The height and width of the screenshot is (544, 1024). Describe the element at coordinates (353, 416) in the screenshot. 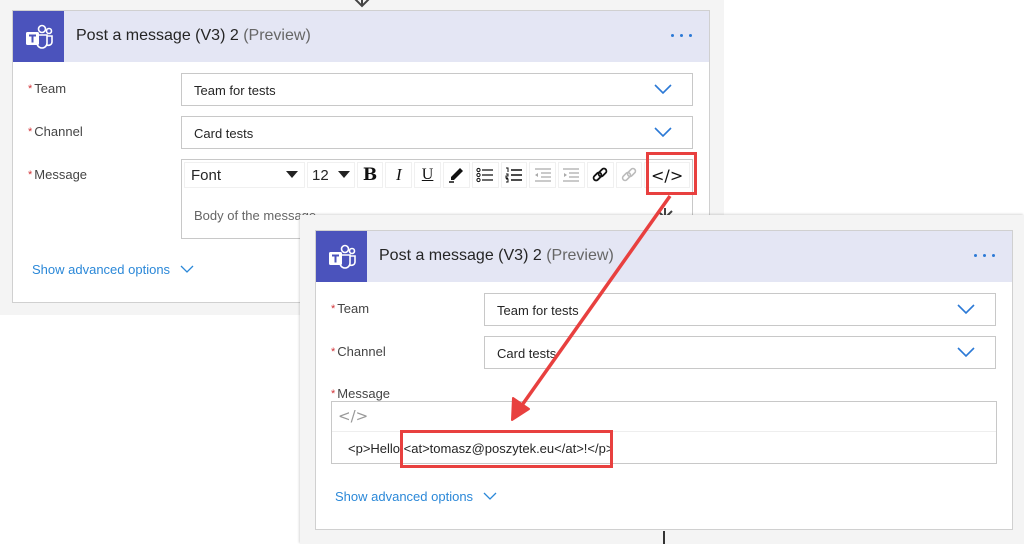

I see `code-icon: </>` at that location.